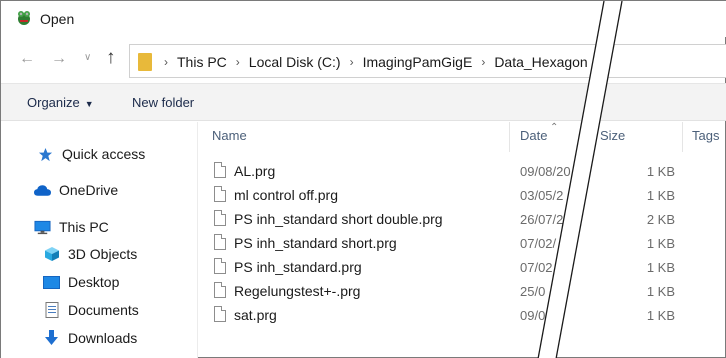 The width and height of the screenshot is (726, 358). Describe the element at coordinates (89, 190) in the screenshot. I see `nav-item-label: OneDrive` at that location.